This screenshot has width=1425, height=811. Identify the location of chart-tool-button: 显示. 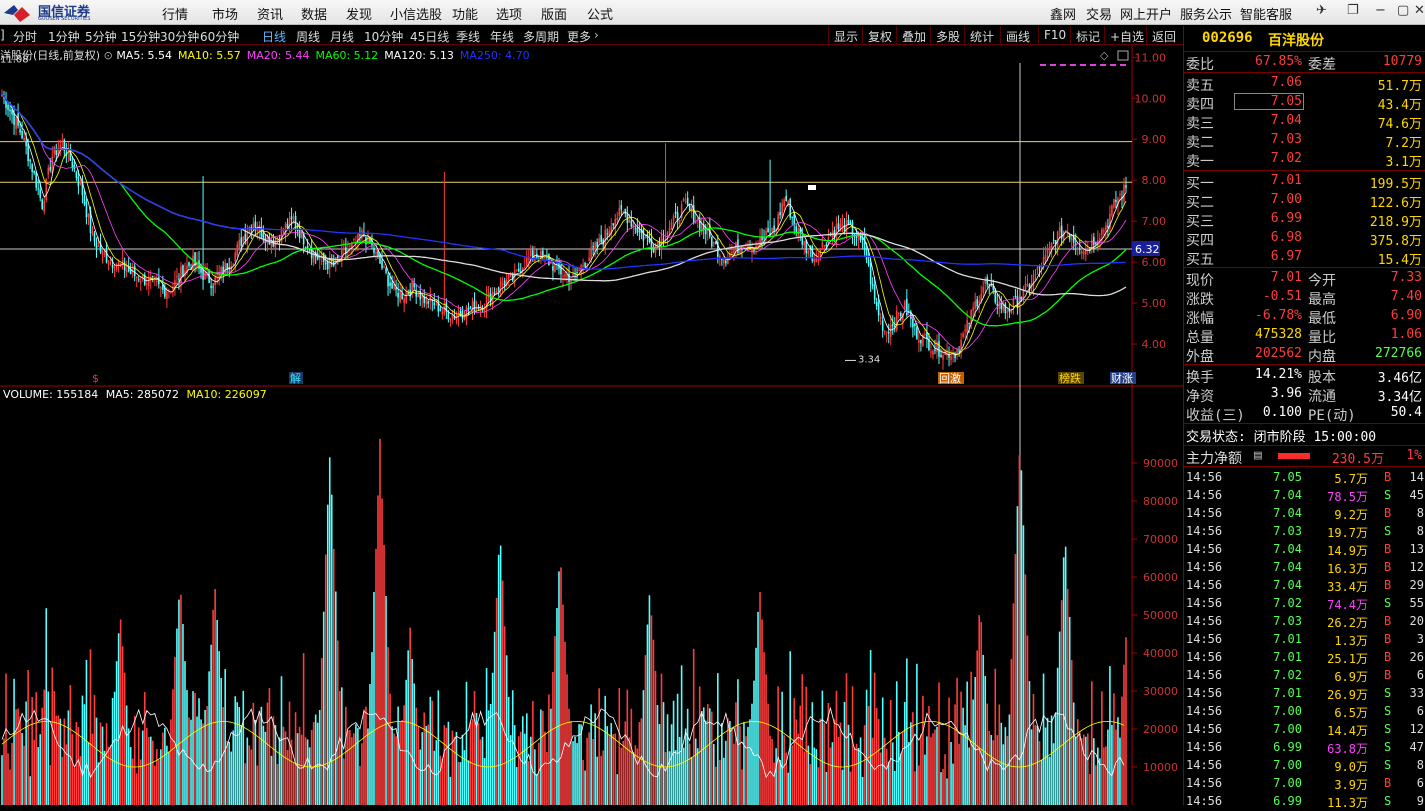
(845, 35).